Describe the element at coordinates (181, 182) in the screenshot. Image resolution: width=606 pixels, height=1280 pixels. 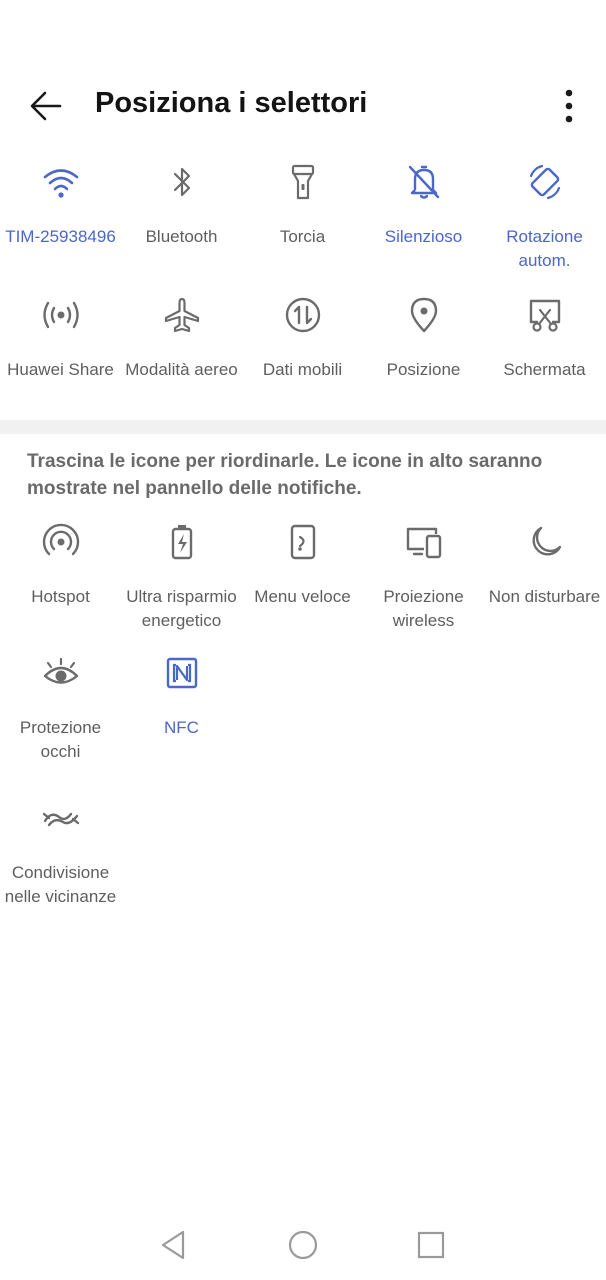
I see `bluetooth-icon` at that location.